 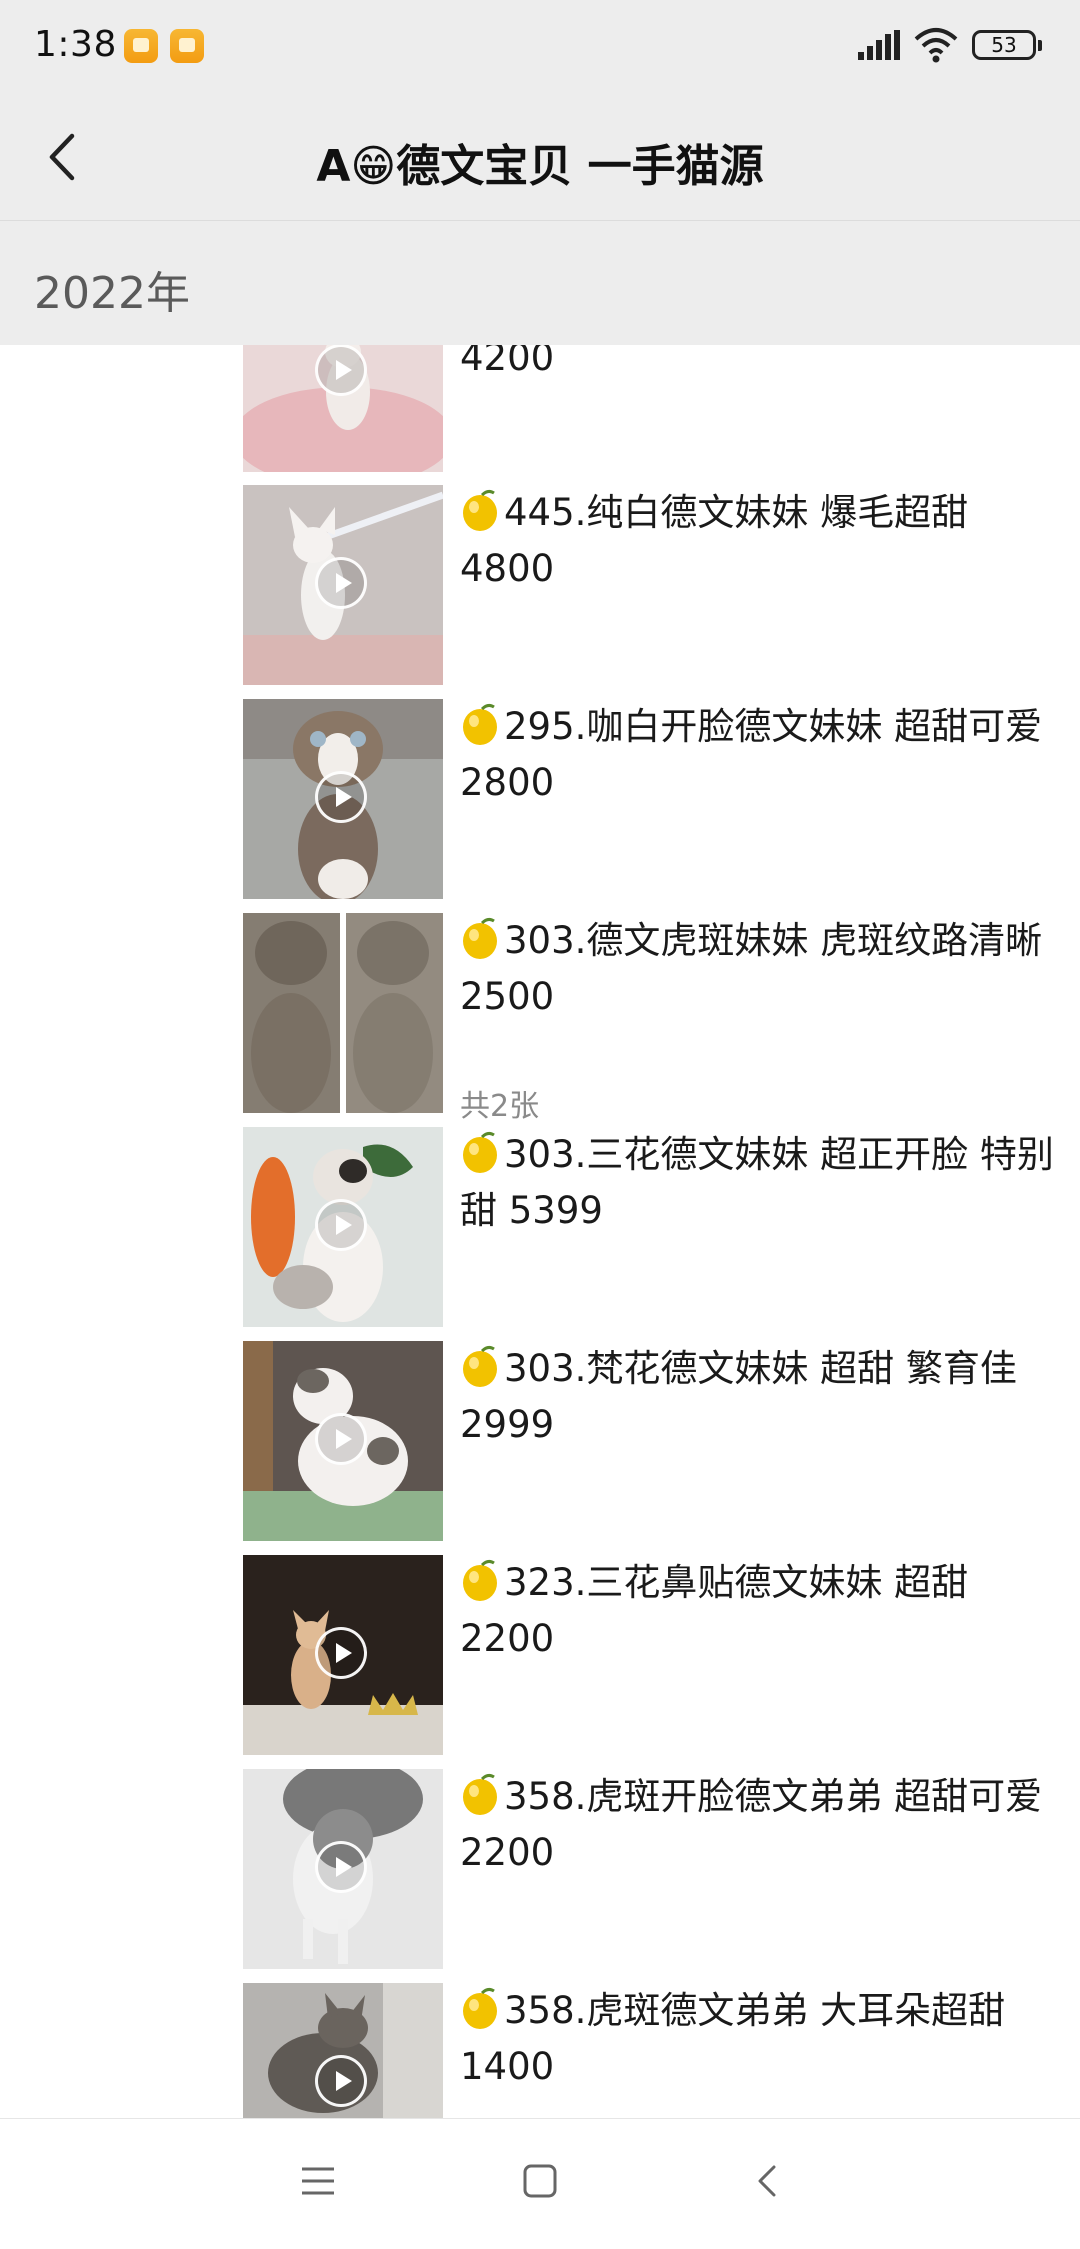 I want to click on list-item: 4200, so click(x=540, y=408).